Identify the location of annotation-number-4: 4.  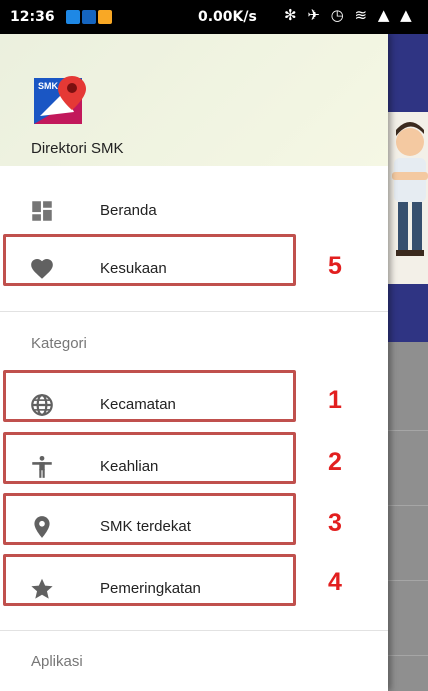
(335, 582).